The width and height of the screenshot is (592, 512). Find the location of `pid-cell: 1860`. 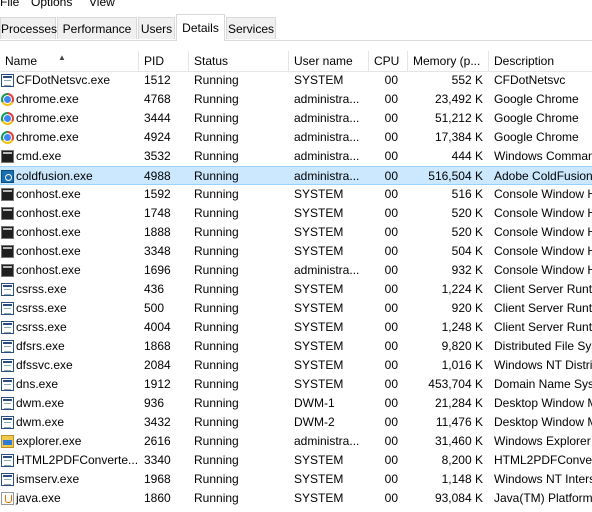

pid-cell: 1860 is located at coordinates (157, 498).